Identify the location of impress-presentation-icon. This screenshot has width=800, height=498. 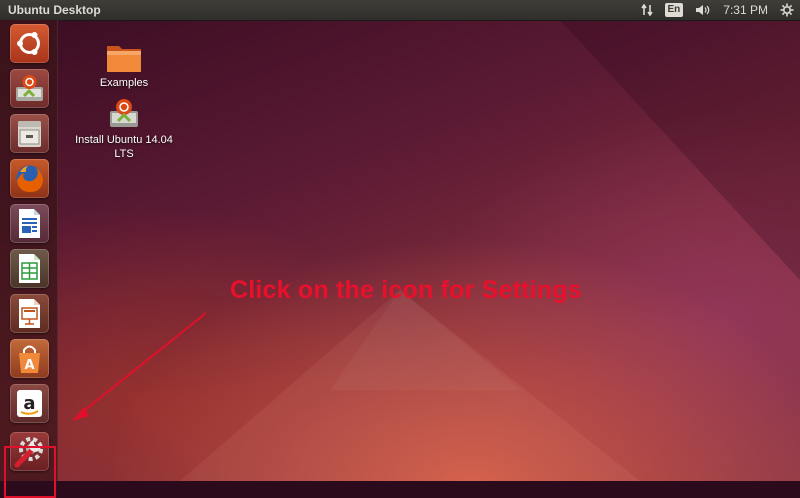
(29, 313).